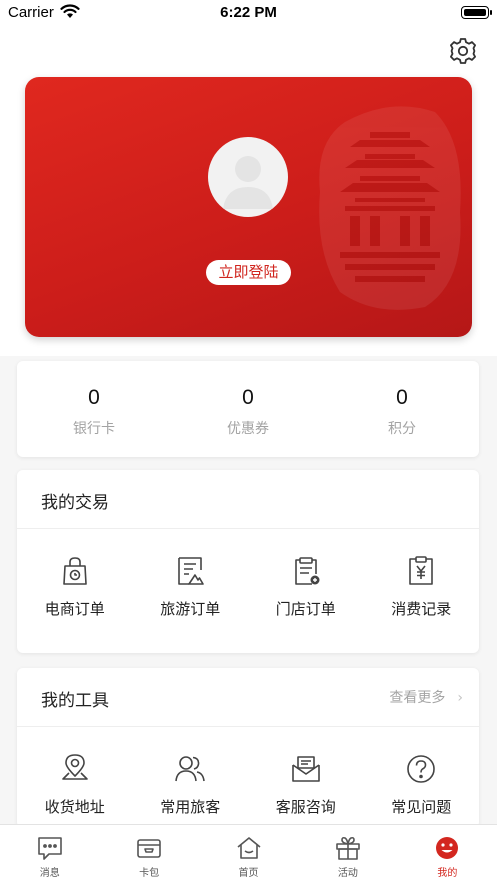 This screenshot has height=883, width=497. What do you see at coordinates (460, 698) in the screenshot?
I see `chevron-right-icon: ›` at bounding box center [460, 698].